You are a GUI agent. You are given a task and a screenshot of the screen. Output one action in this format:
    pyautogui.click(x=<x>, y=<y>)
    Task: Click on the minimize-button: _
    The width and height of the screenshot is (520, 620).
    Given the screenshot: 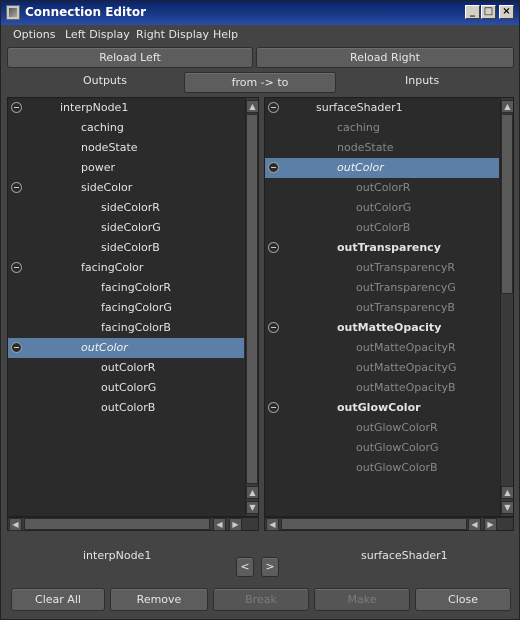 What is the action you would take?
    pyautogui.click(x=472, y=12)
    